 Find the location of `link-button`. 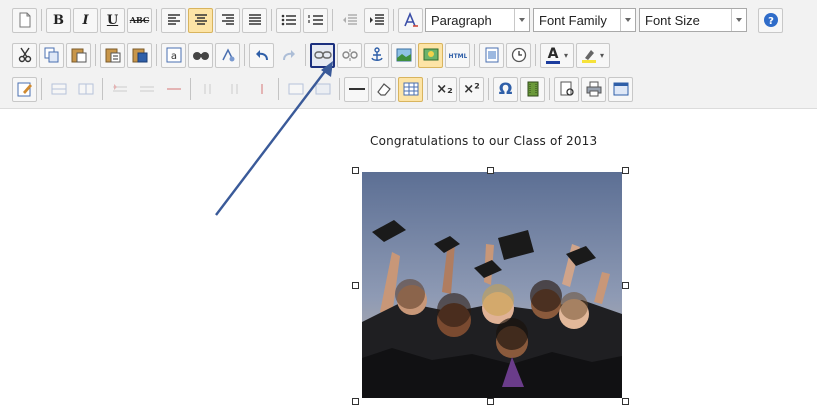

link-button is located at coordinates (322, 55).